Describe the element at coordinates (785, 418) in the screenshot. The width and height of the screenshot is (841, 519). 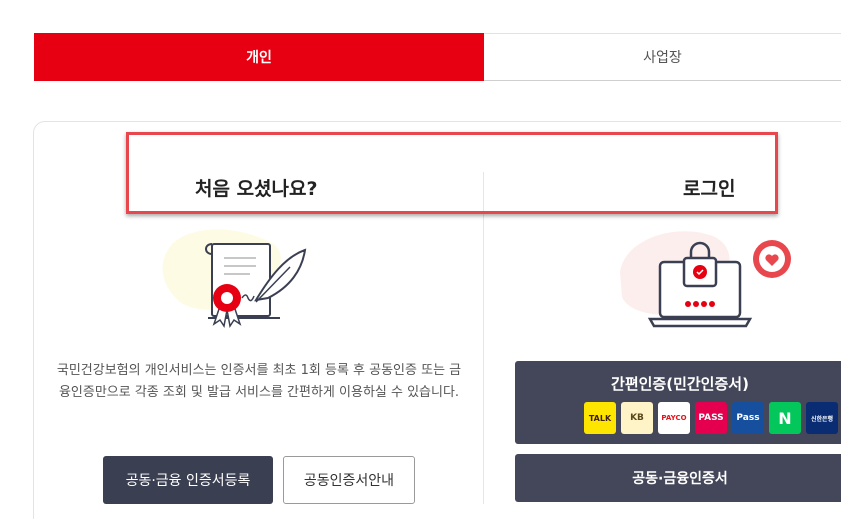
I see `naver-logo: N` at that location.